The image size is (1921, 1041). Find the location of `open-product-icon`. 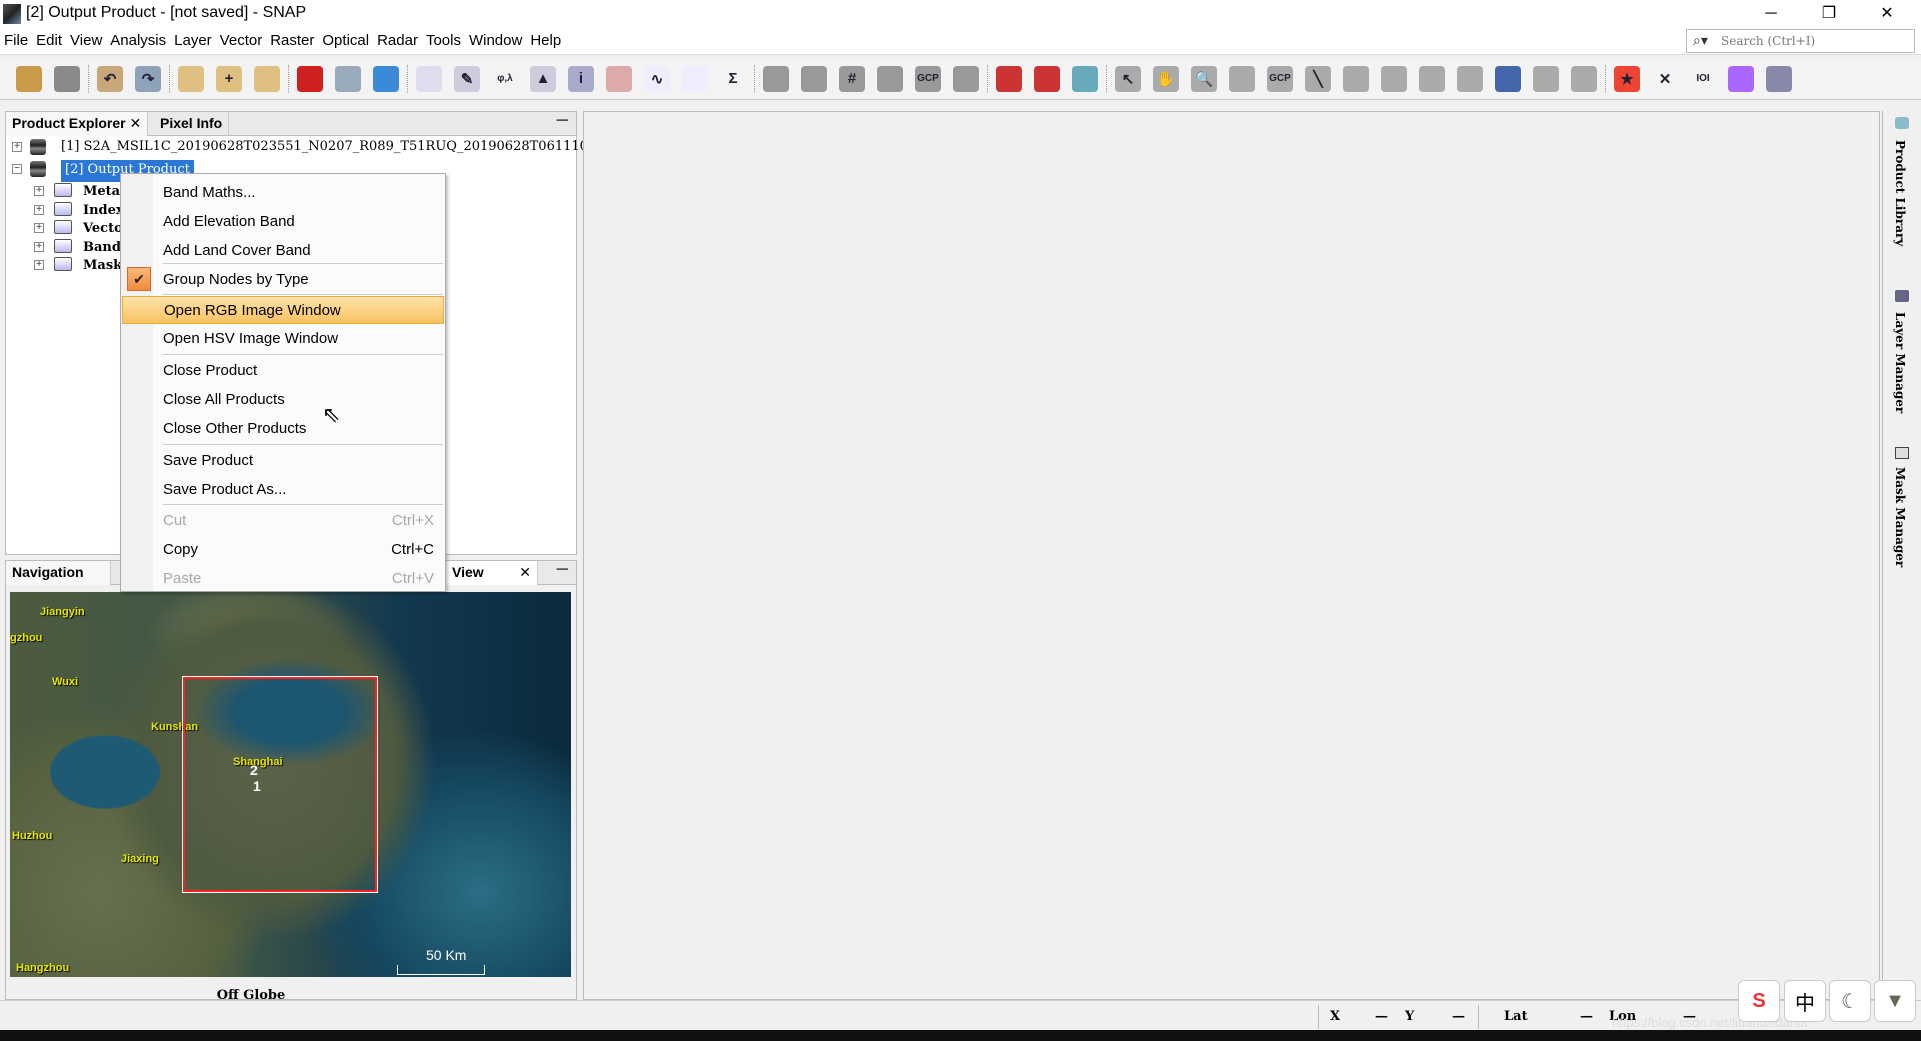

open-product-icon is located at coordinates (29, 78).